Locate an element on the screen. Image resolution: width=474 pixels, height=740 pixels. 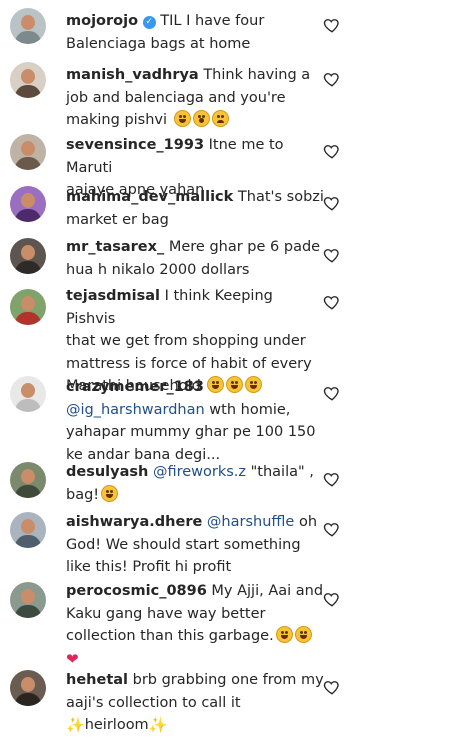
username: crazymemer_183 is located at coordinates (135, 387).